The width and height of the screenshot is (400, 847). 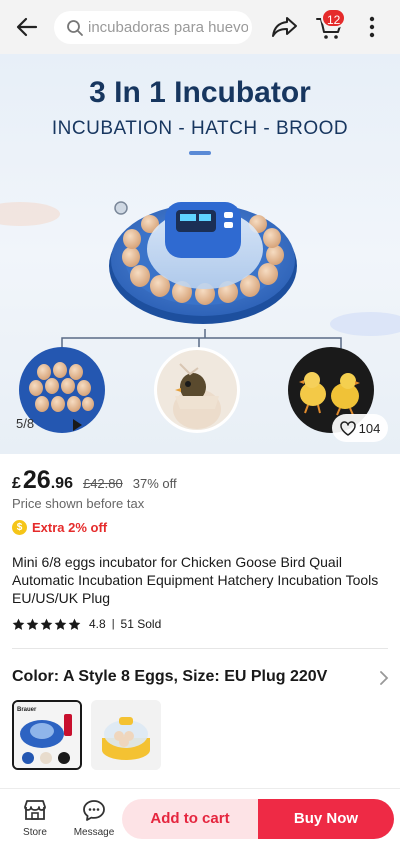 What do you see at coordinates (200, 128) in the screenshot?
I see `hero-subtitle: INCUBATION - HATCH - BROOD` at bounding box center [200, 128].